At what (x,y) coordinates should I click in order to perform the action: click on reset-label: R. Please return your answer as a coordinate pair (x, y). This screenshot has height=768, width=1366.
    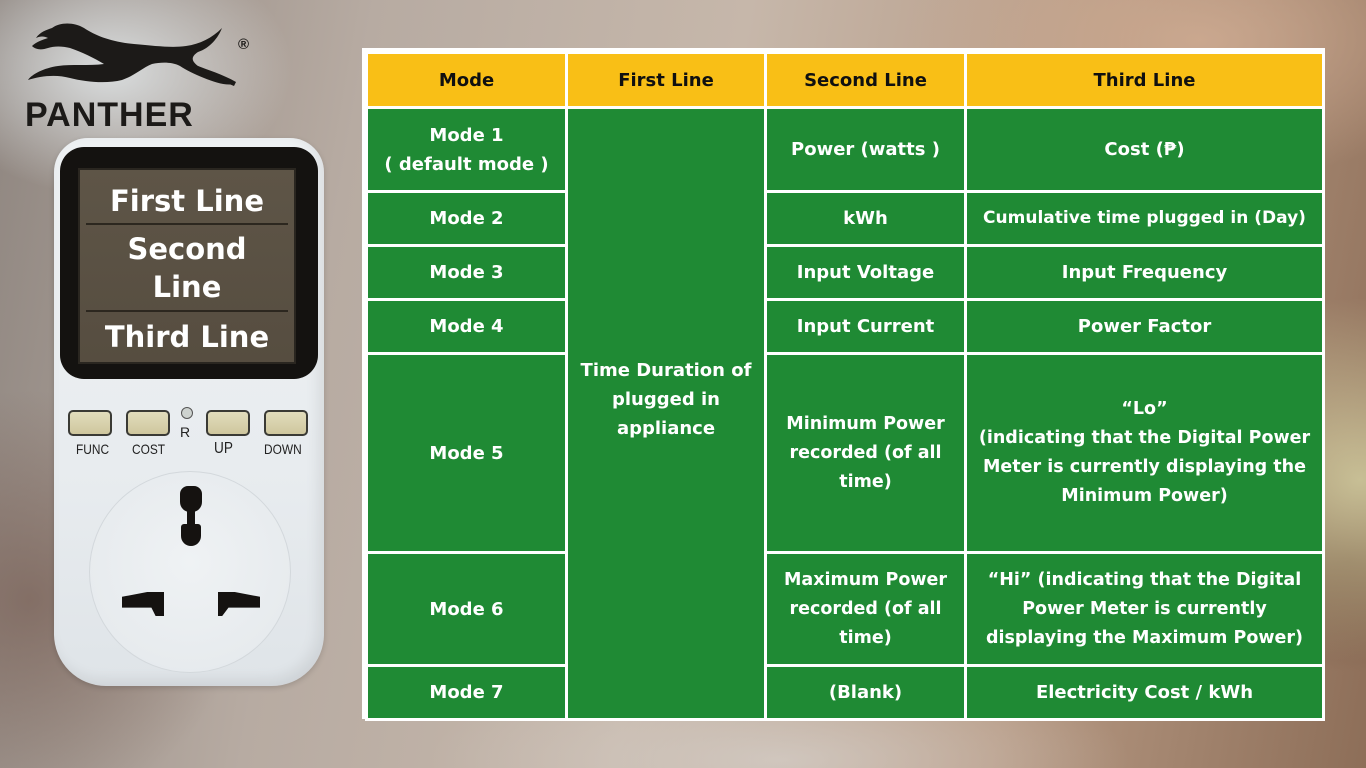
    Looking at the image, I should click on (185, 432).